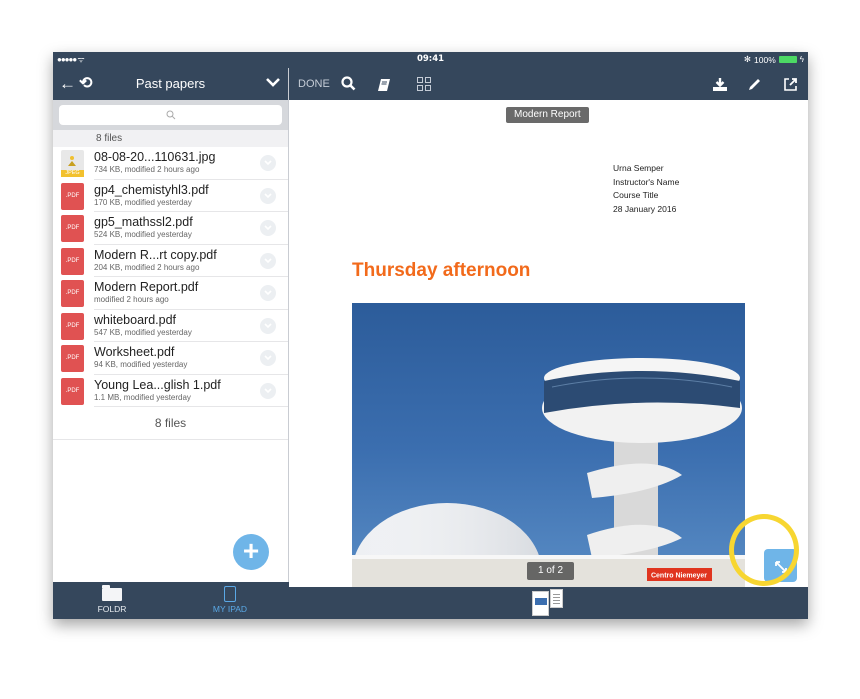  I want to click on building-illustration: Centro Niemeyer, so click(548, 472).